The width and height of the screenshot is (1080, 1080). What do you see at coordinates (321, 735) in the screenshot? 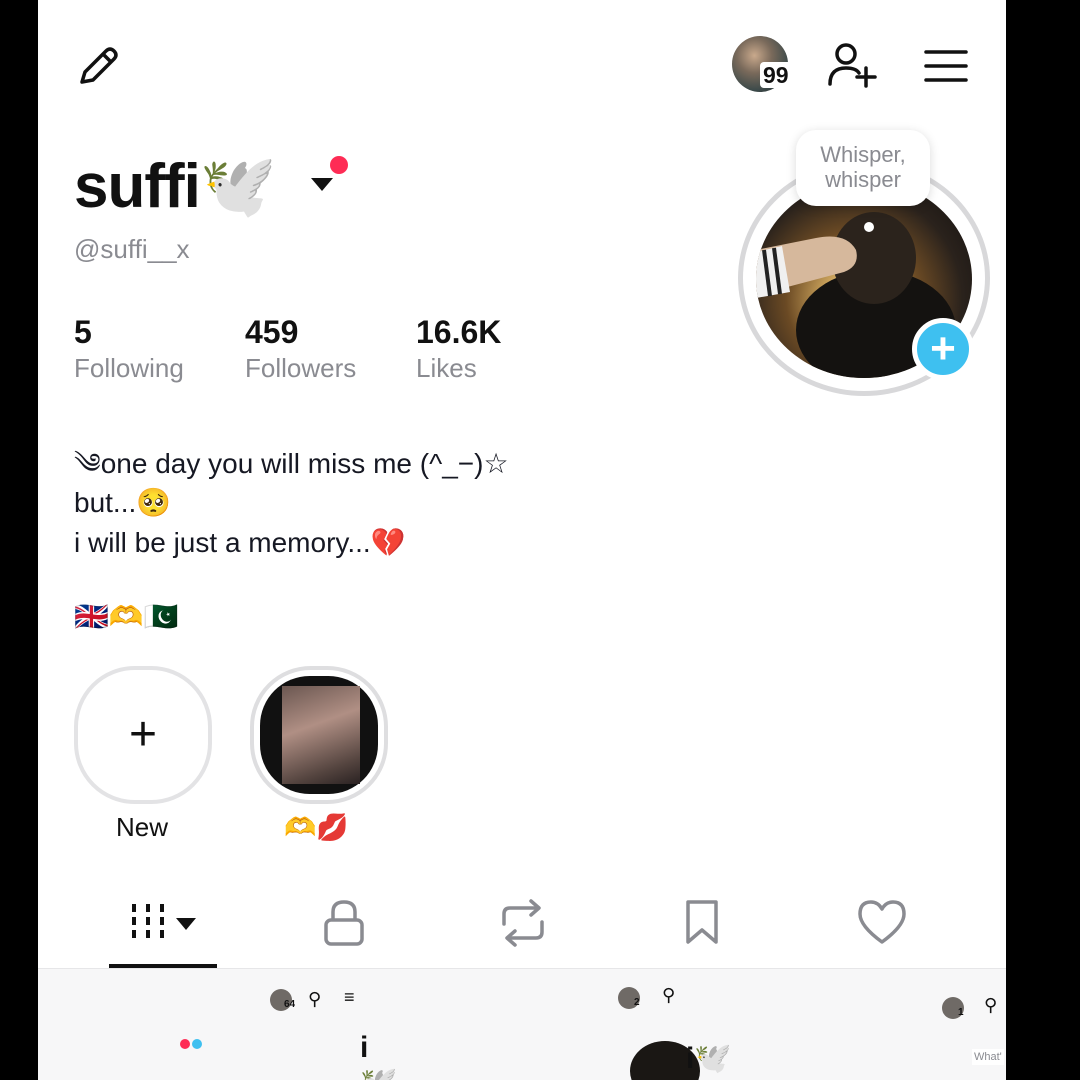
I see `story-highlight-photo` at bounding box center [321, 735].